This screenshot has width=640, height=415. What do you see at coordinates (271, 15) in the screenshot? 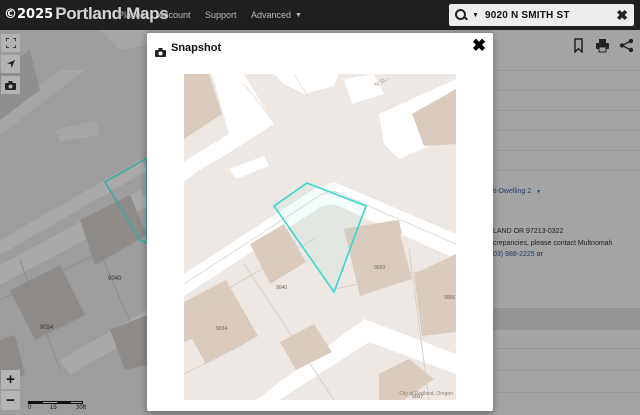
I see `nav-advanced-label: Advanced` at bounding box center [271, 15].